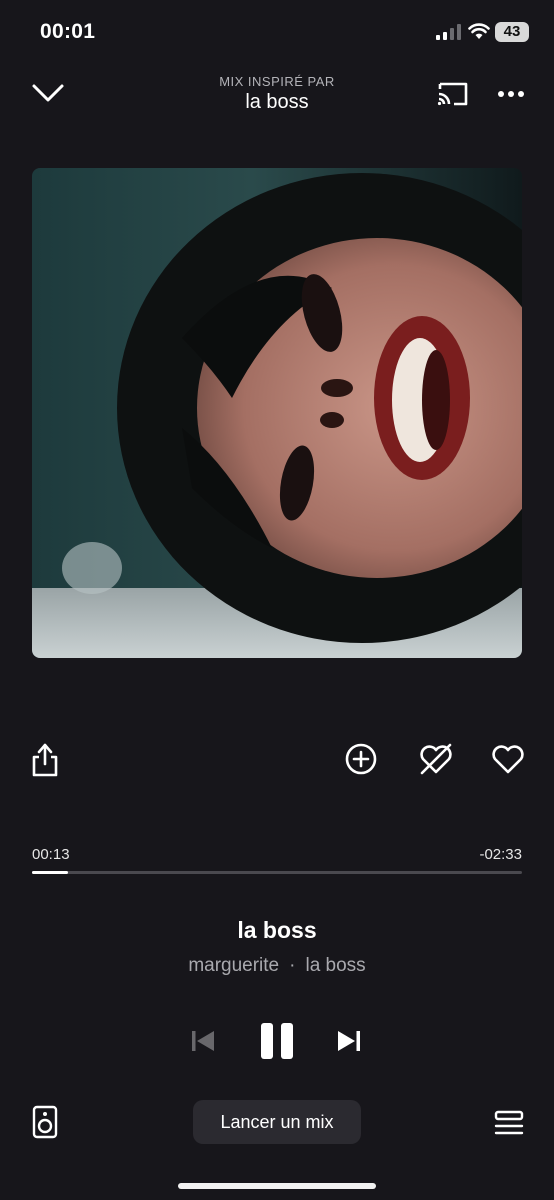 The width and height of the screenshot is (554, 1200). What do you see at coordinates (508, 759) in the screenshot?
I see `heart-icon` at bounding box center [508, 759].